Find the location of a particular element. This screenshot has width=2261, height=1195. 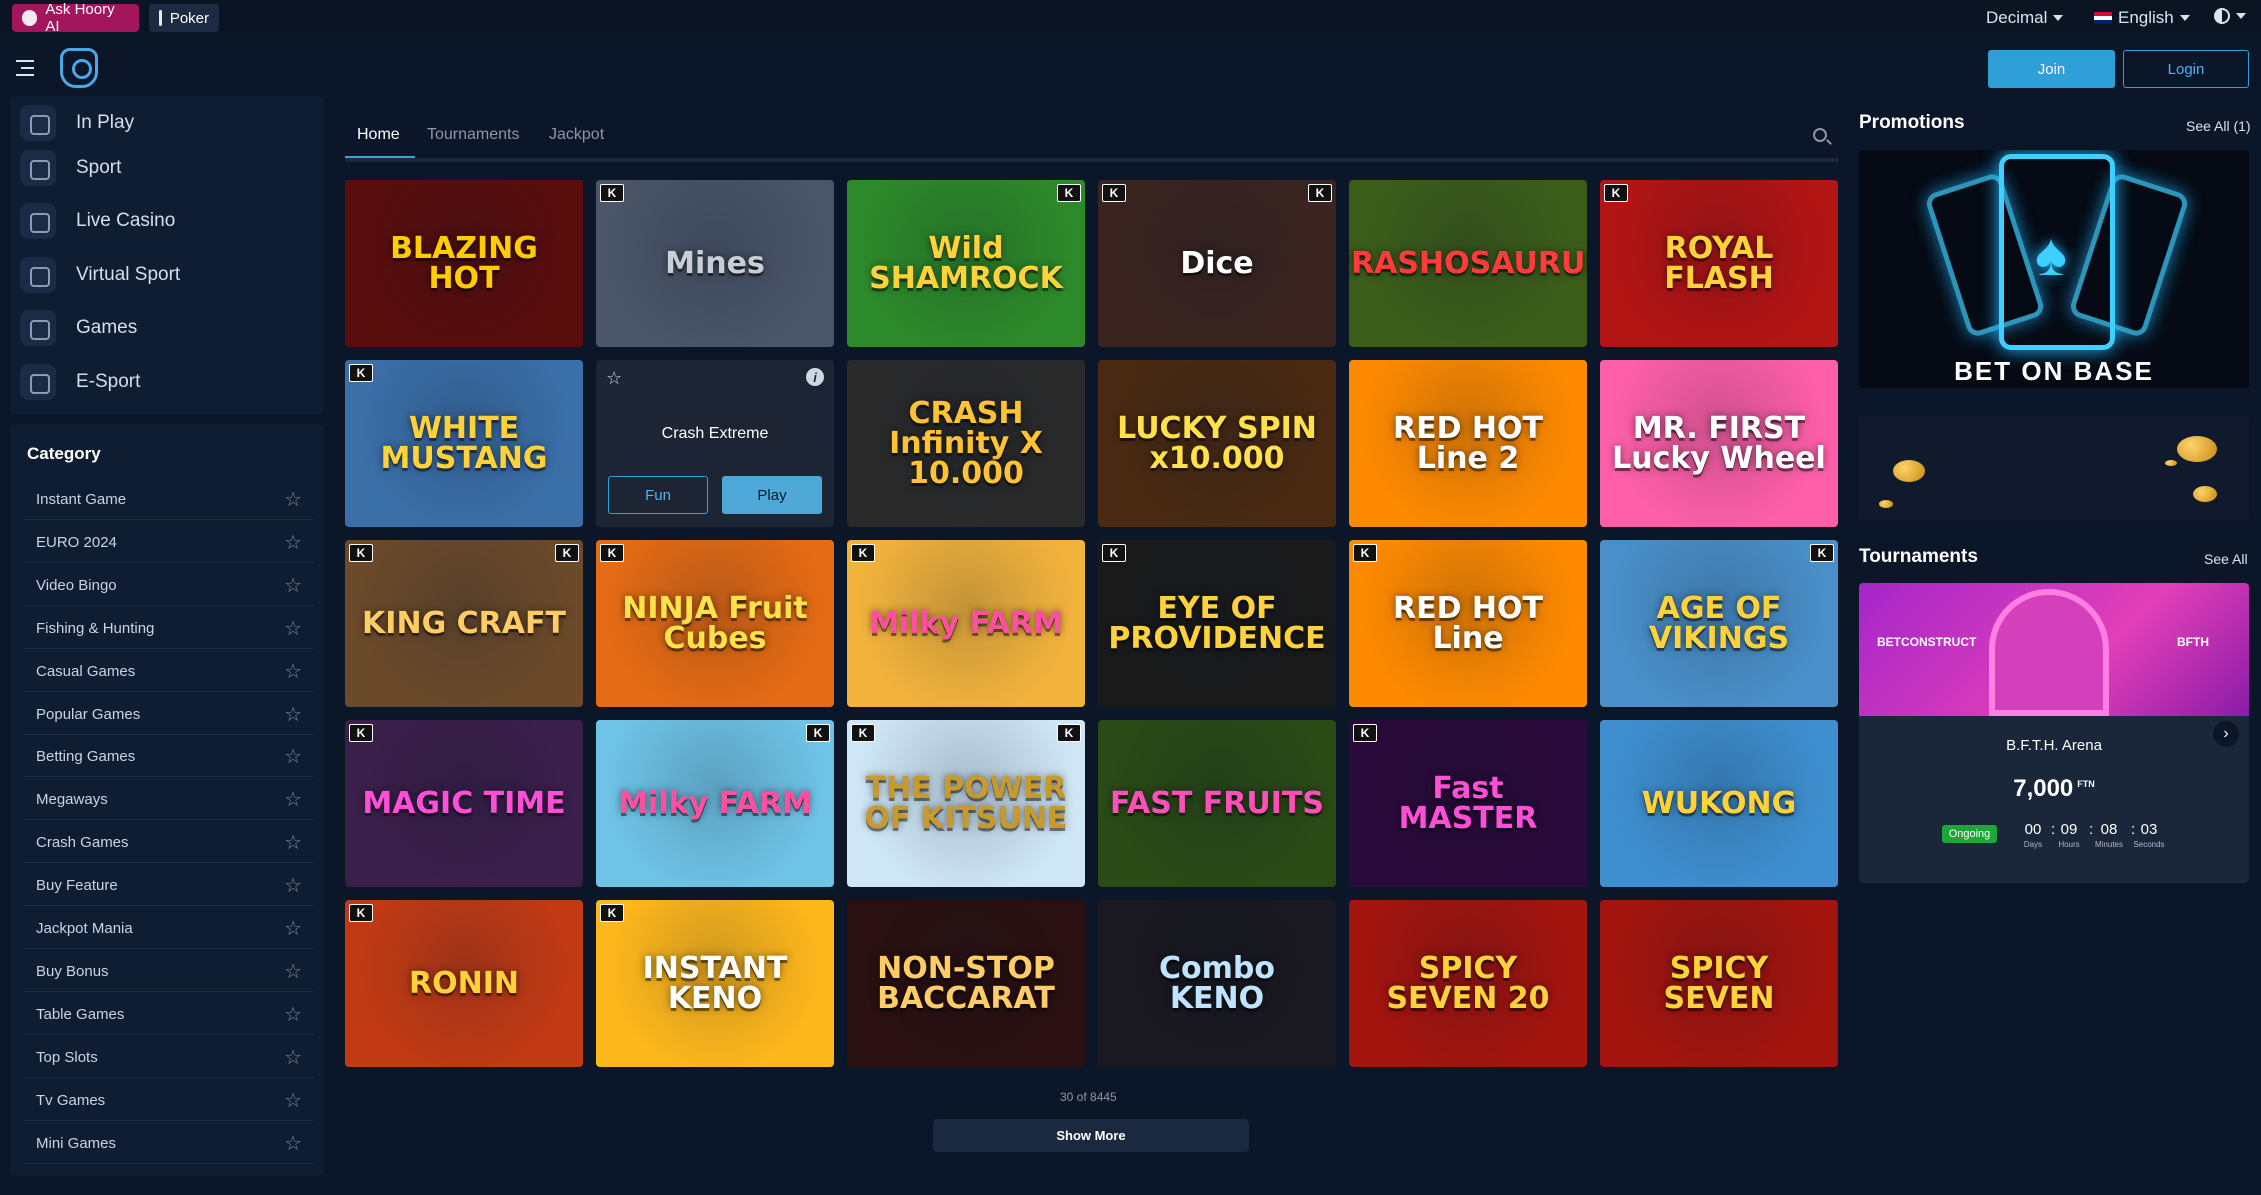

game-tile: RONIN K is located at coordinates (464, 983).